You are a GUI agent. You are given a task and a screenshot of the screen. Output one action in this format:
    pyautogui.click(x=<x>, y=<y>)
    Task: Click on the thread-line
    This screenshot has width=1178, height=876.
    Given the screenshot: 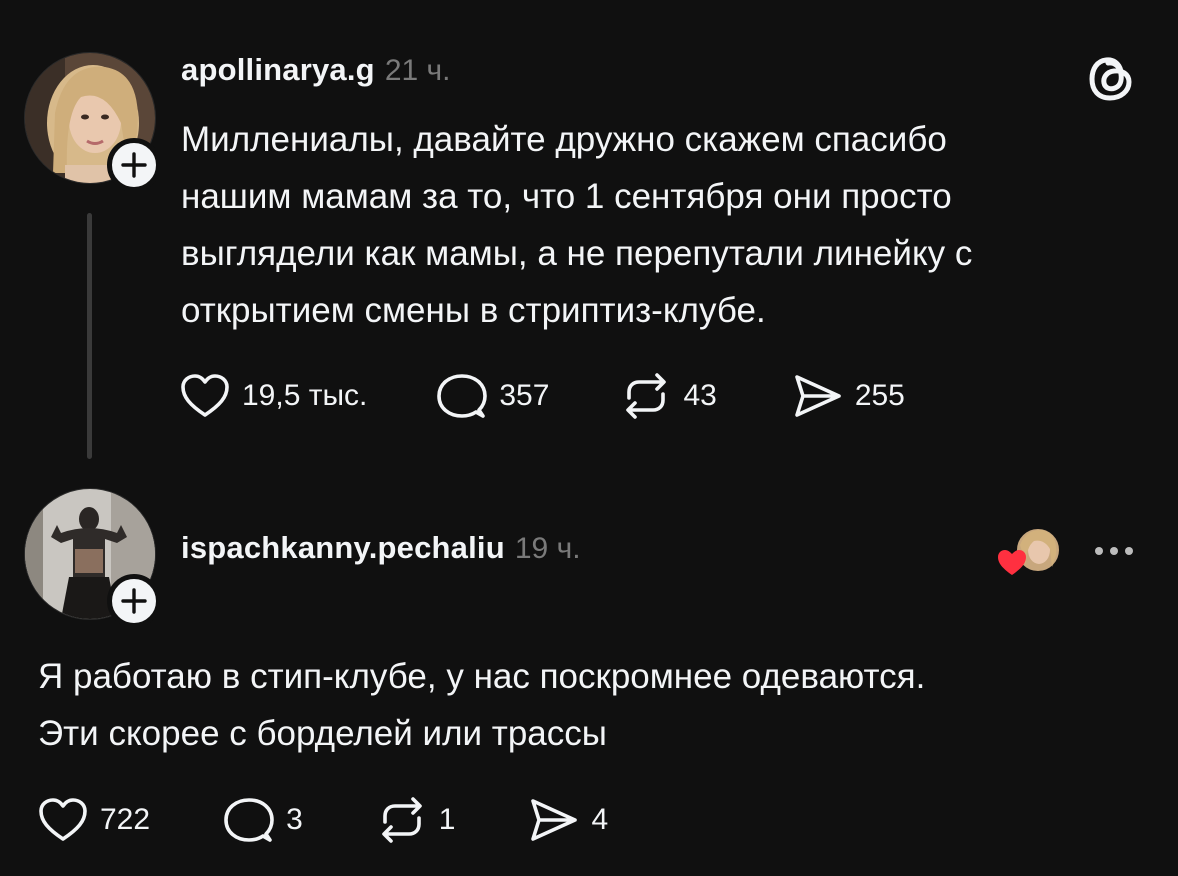 What is the action you would take?
    pyautogui.click(x=89, y=336)
    